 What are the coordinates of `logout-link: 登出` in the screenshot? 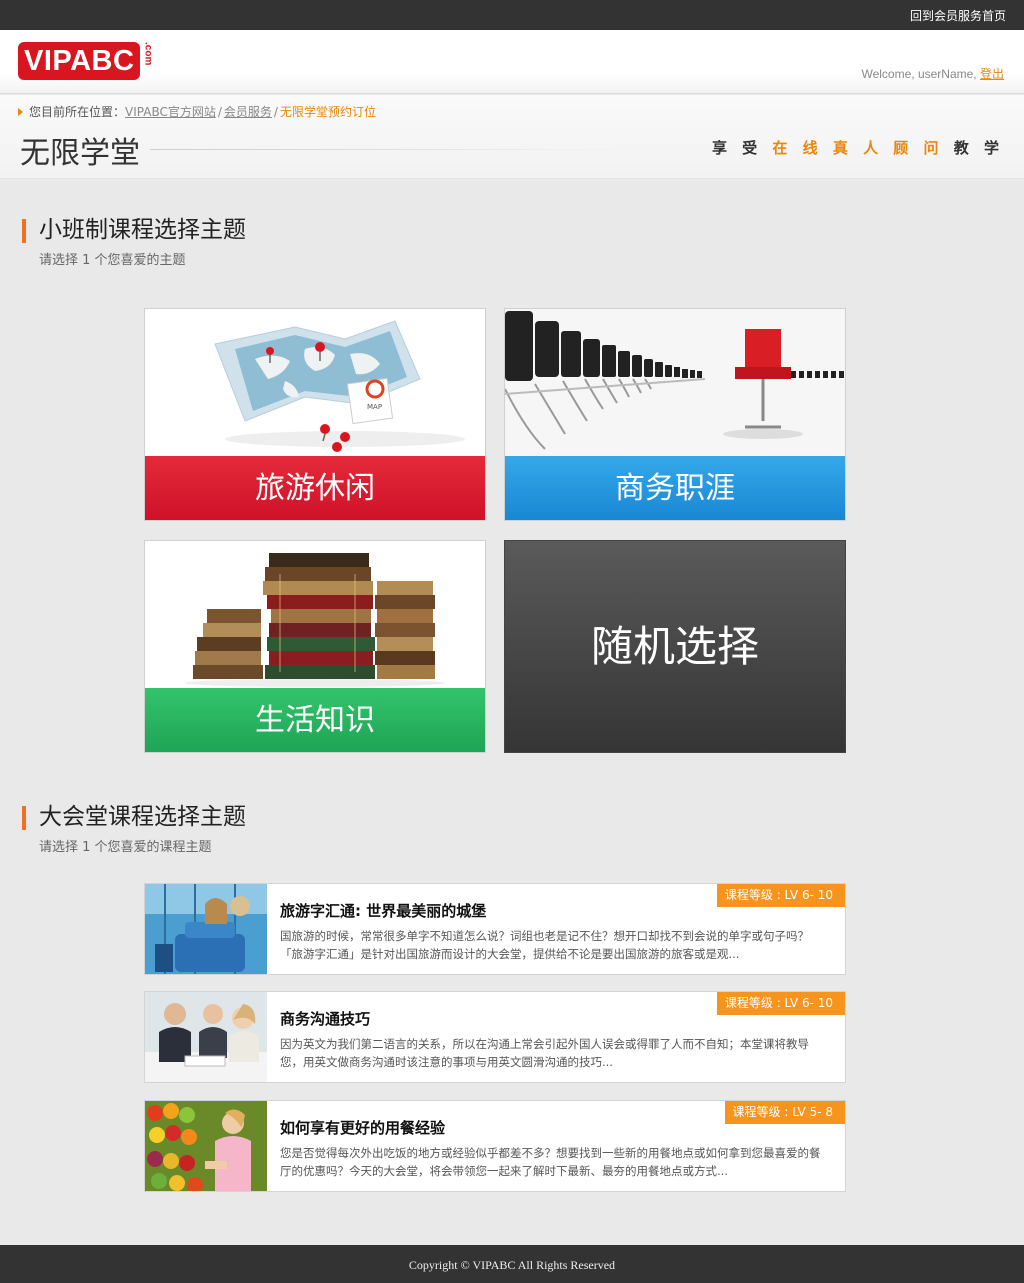 It's located at (992, 74).